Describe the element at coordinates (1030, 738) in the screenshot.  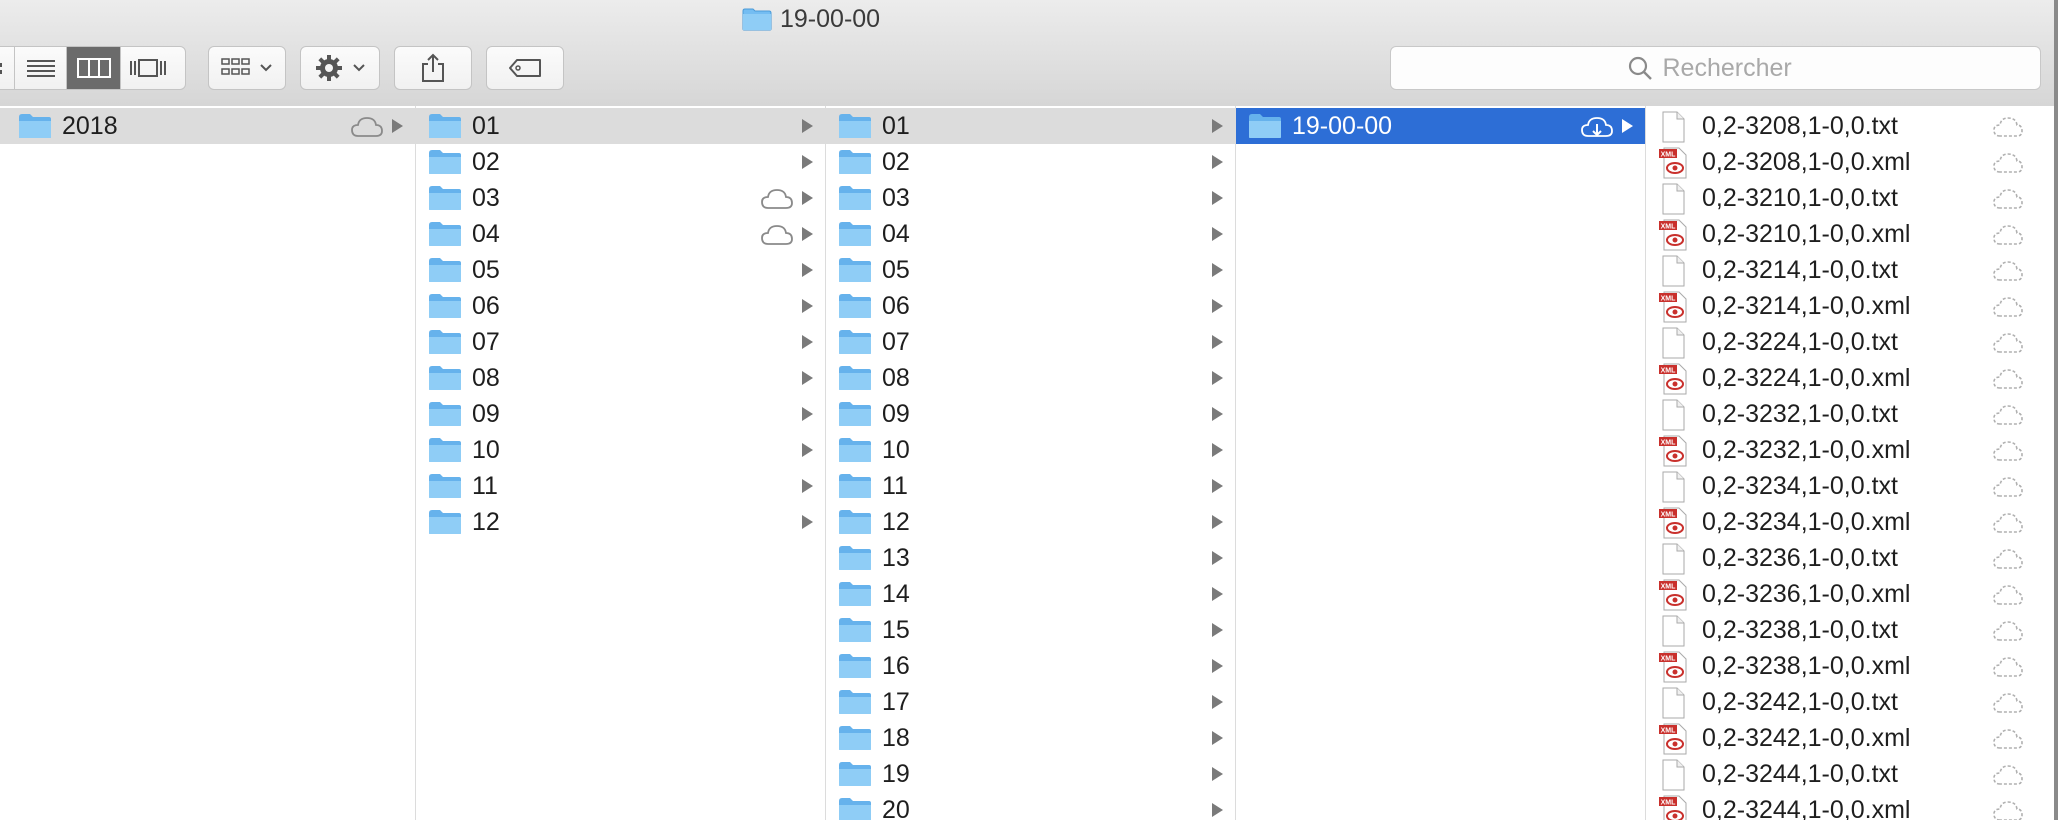
I see `folder-row: 18` at that location.